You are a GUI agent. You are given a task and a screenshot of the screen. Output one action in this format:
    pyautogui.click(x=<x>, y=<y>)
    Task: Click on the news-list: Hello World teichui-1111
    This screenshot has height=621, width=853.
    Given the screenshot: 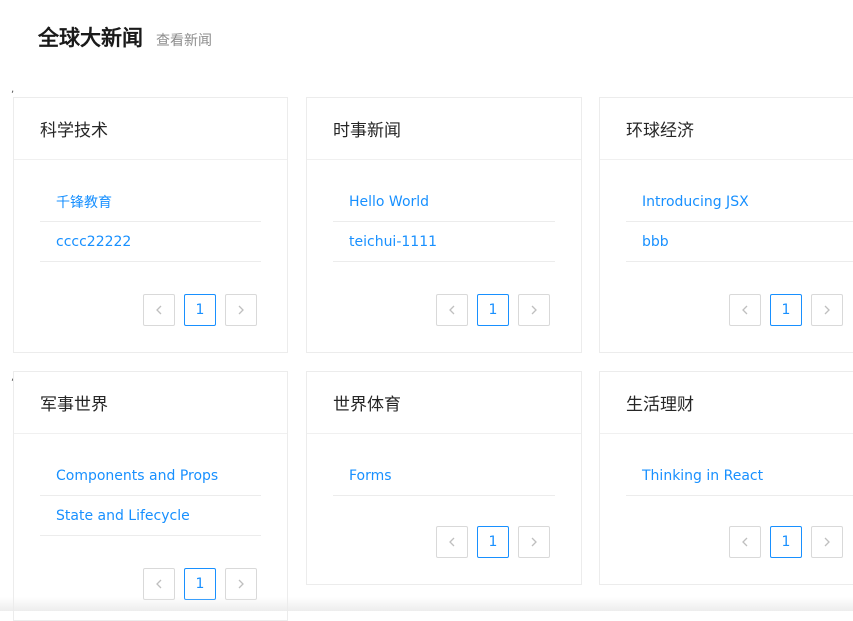 What is the action you would take?
    pyautogui.click(x=444, y=222)
    